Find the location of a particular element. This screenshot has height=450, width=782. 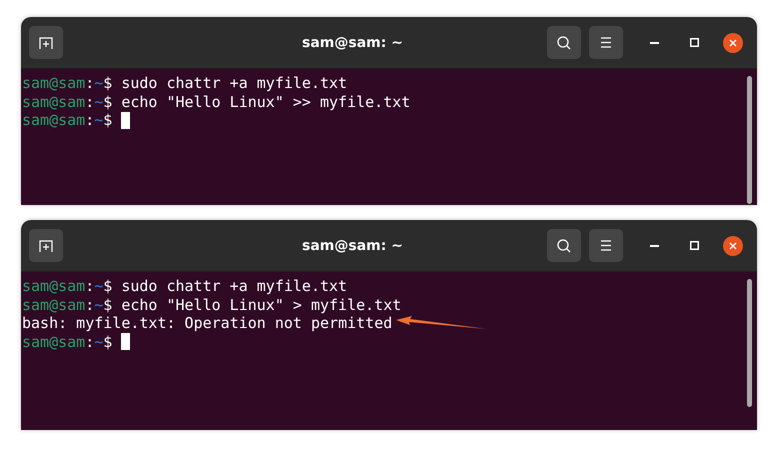

output-text: bash: myfile.txt: Operation not permitted is located at coordinates (207, 323).